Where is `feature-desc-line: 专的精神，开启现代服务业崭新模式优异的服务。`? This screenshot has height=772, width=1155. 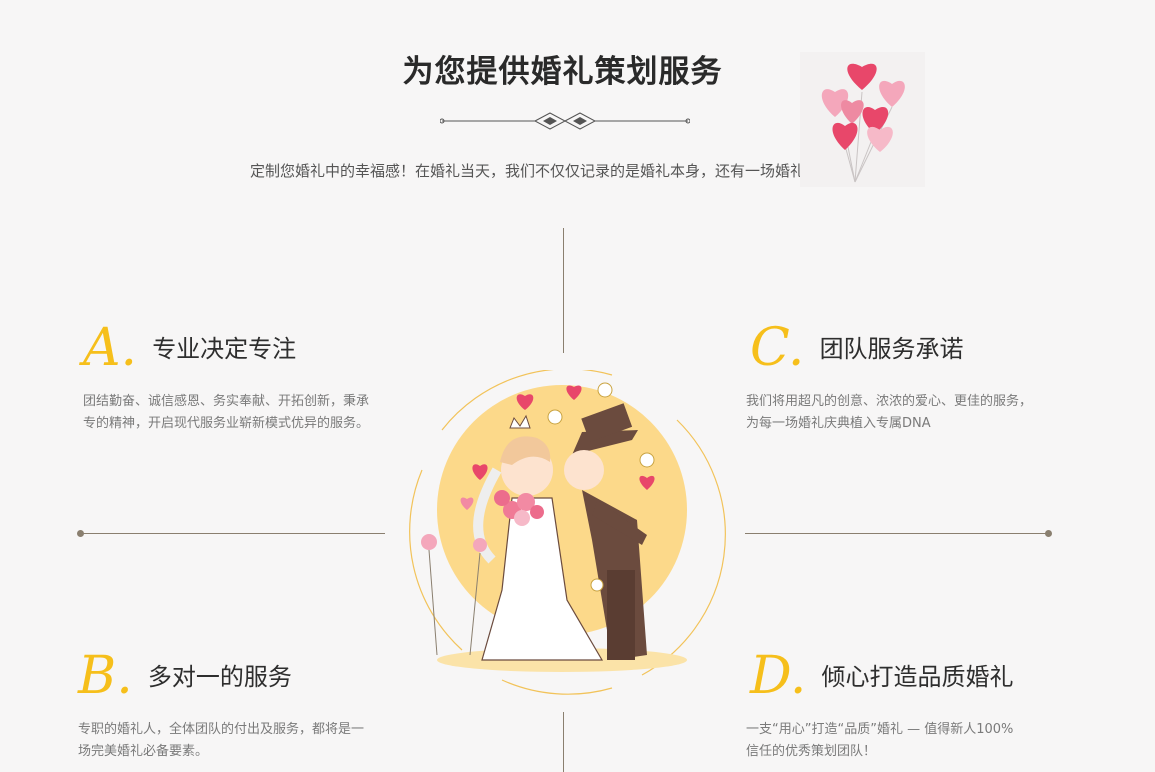 feature-desc-line: 专的精神，开启现代服务业崭新模式优异的服务。 is located at coordinates (226, 423).